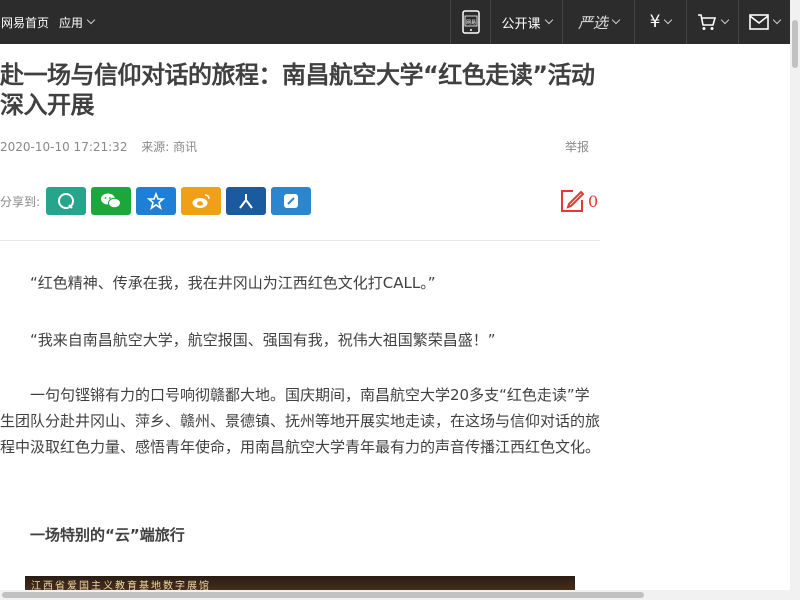 This screenshot has width=800, height=600. I want to click on phone-badge-text: 网易, so click(470, 23).